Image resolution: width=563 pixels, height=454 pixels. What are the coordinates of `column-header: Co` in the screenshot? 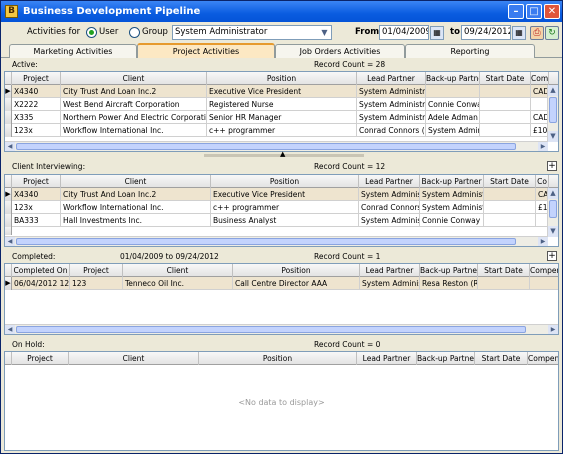 It's located at (542, 181).